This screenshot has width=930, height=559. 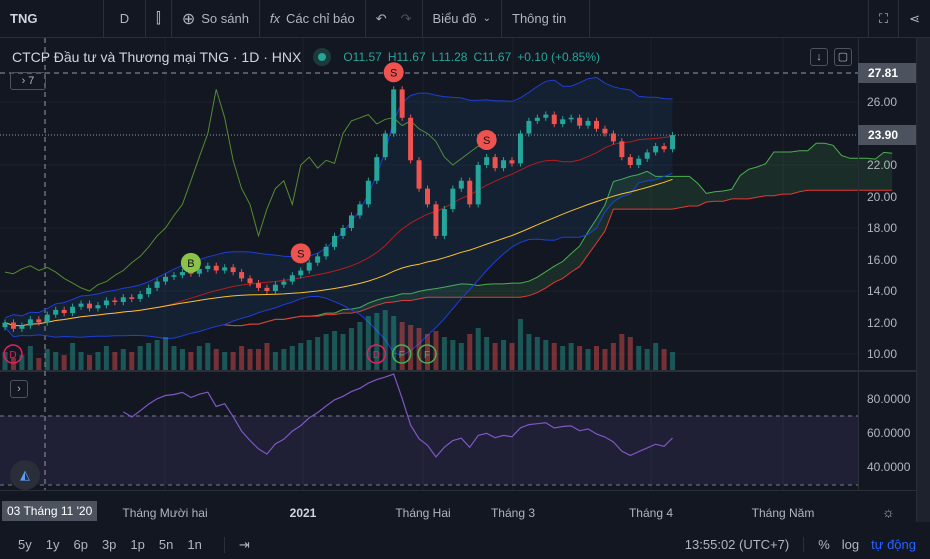 I want to click on range-3m: 3p, so click(x=109, y=544).